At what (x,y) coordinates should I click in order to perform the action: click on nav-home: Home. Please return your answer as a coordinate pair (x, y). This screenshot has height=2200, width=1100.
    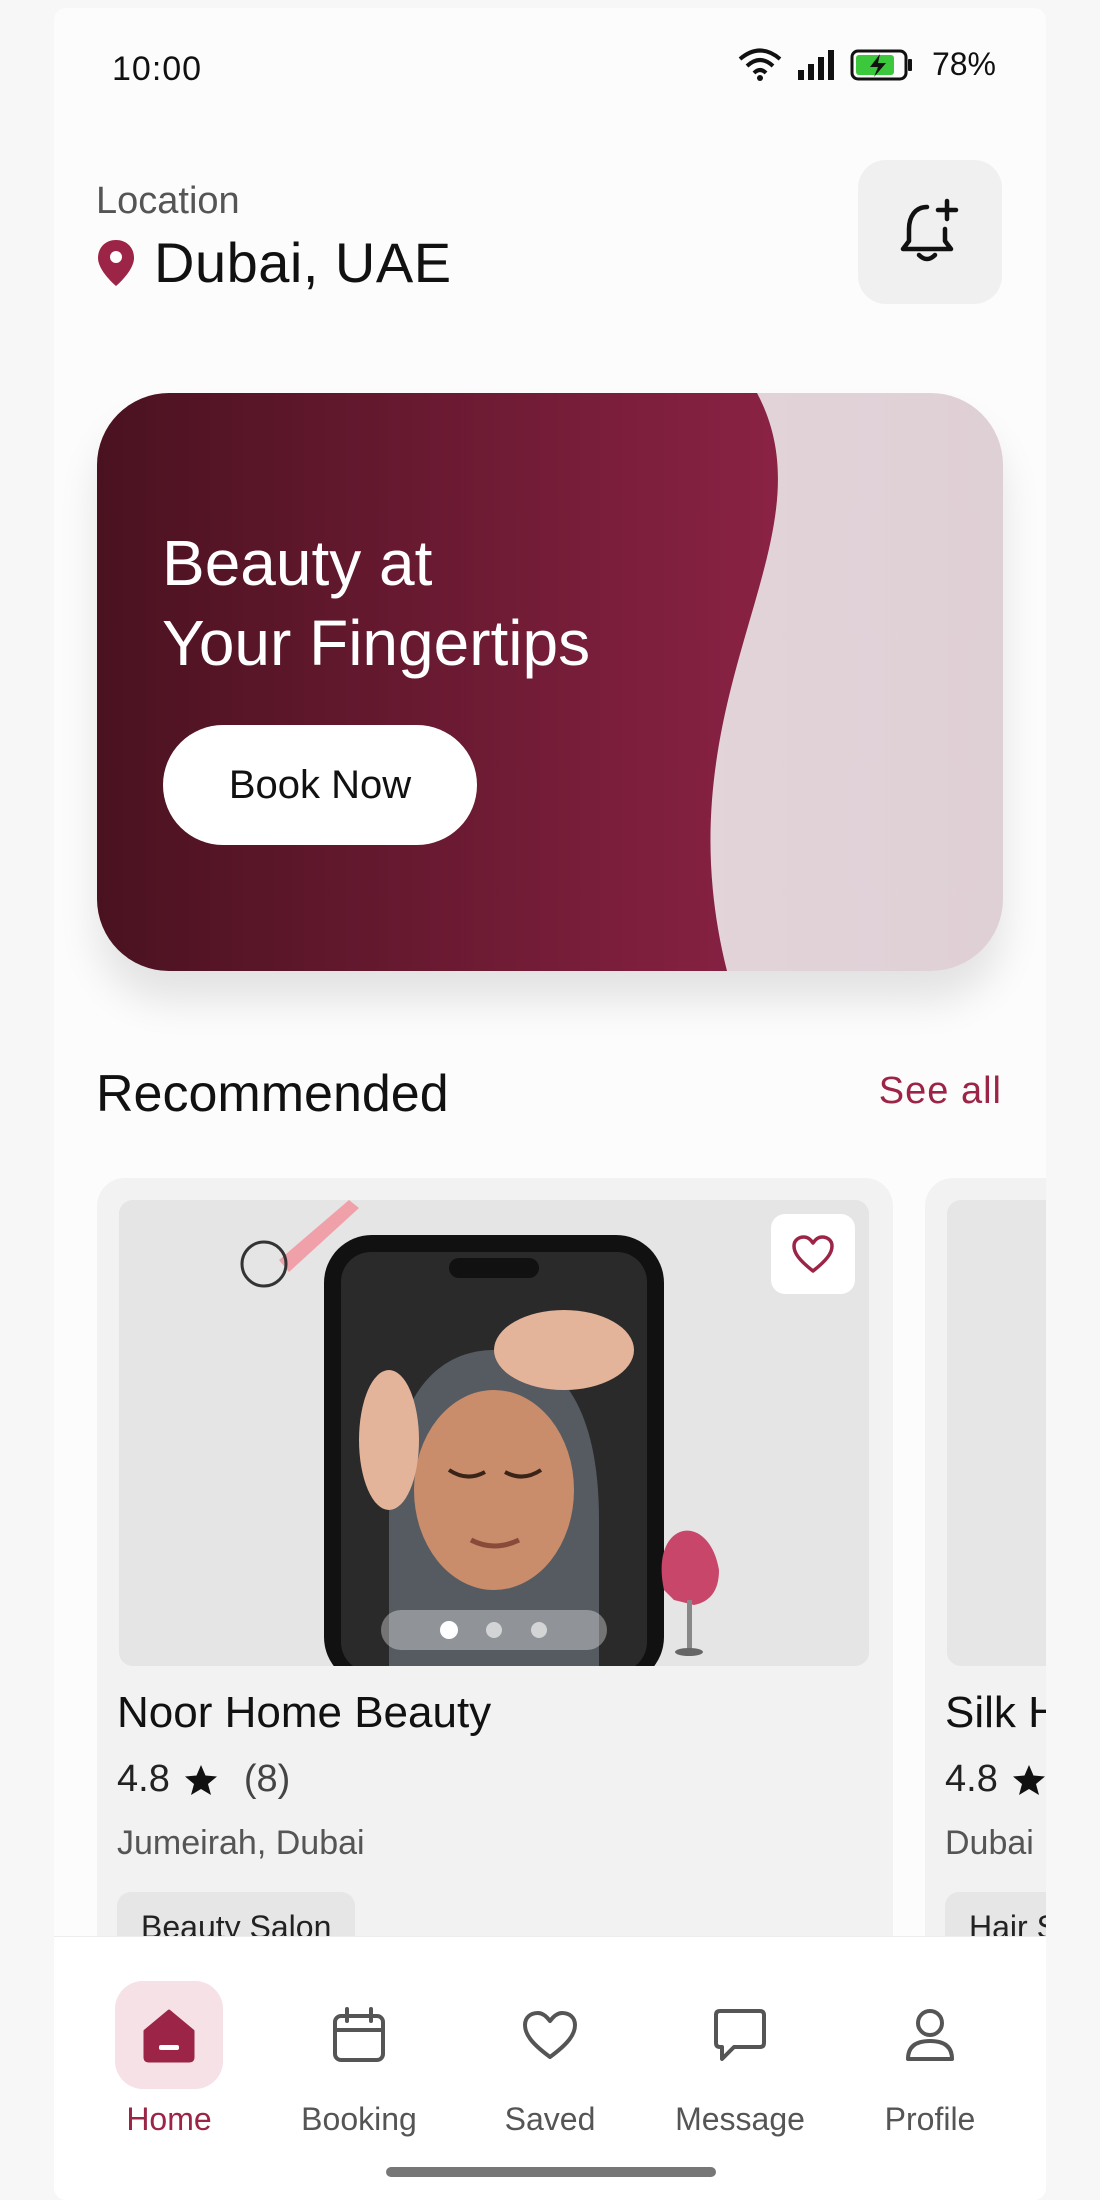
    Looking at the image, I should click on (169, 2059).